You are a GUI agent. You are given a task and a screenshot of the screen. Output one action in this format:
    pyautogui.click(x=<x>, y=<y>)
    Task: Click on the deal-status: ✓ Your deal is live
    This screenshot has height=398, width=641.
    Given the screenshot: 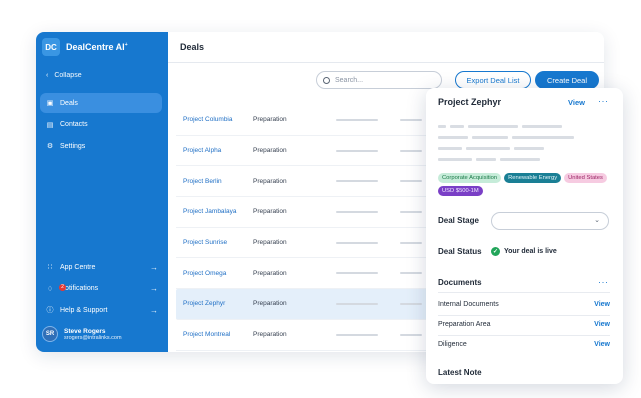 What is the action you would take?
    pyautogui.click(x=524, y=251)
    